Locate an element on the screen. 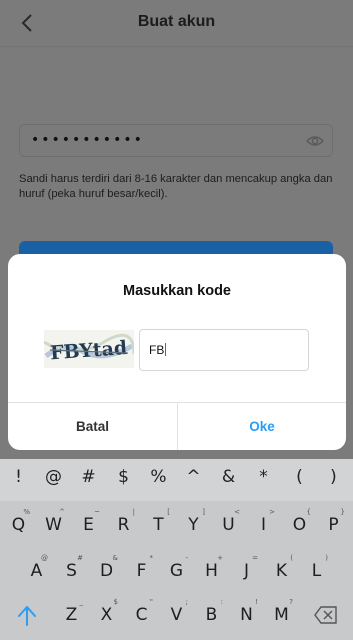 Image resolution: width=353 pixels, height=640 pixels. key-a: @ A is located at coordinates (36, 571).